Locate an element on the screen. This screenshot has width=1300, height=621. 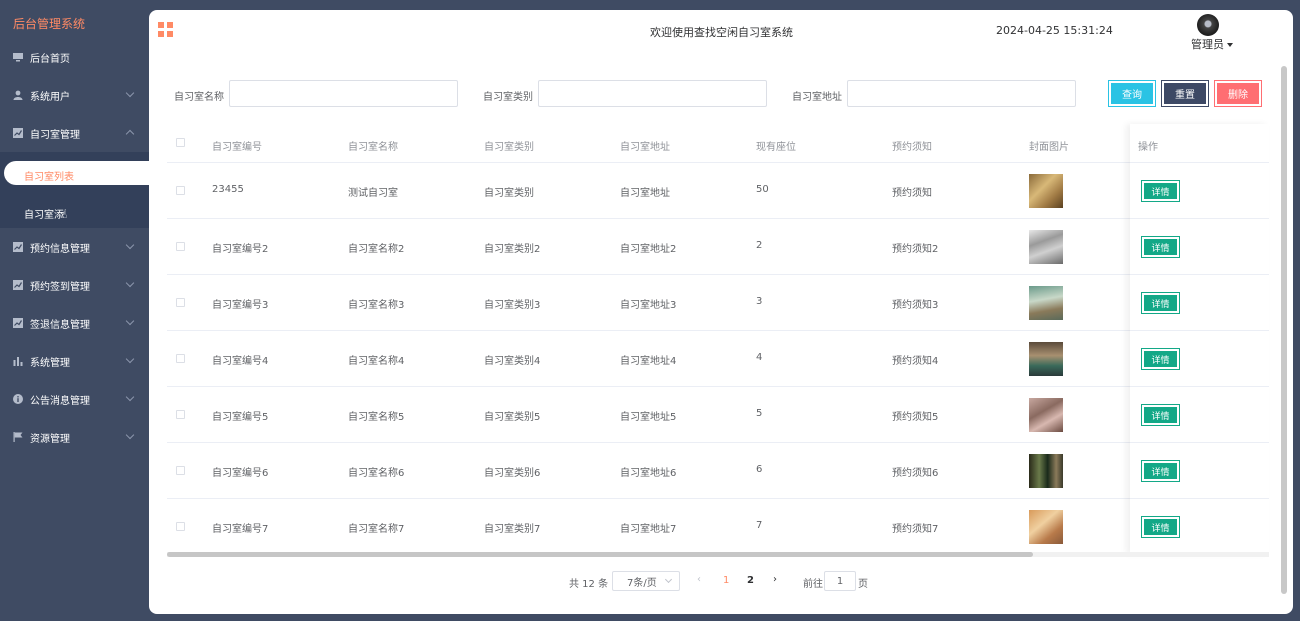
table-row: 自习室编号2 自习室名称2 自习室类别2 自习室地址2 2 预约须知2 详情 is located at coordinates (718, 247).